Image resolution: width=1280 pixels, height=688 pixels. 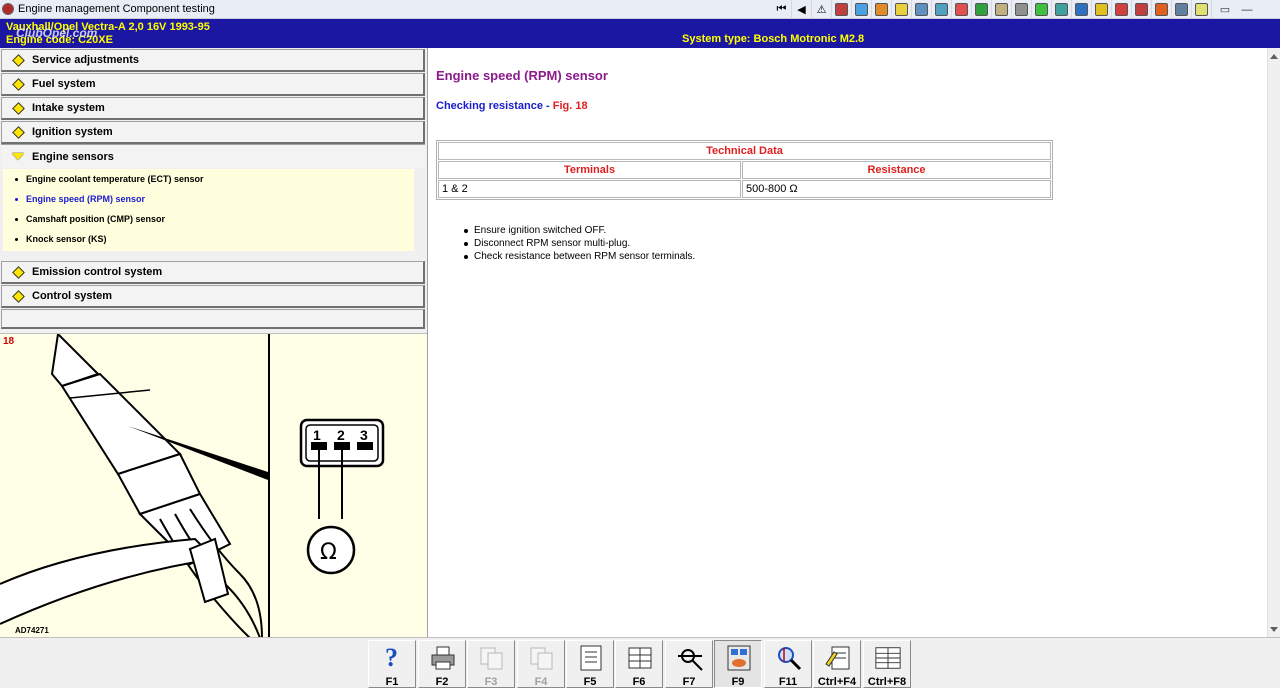 What do you see at coordinates (540, 230) in the screenshot?
I see `step-text: Ensure ignition switched OFF.` at bounding box center [540, 230].